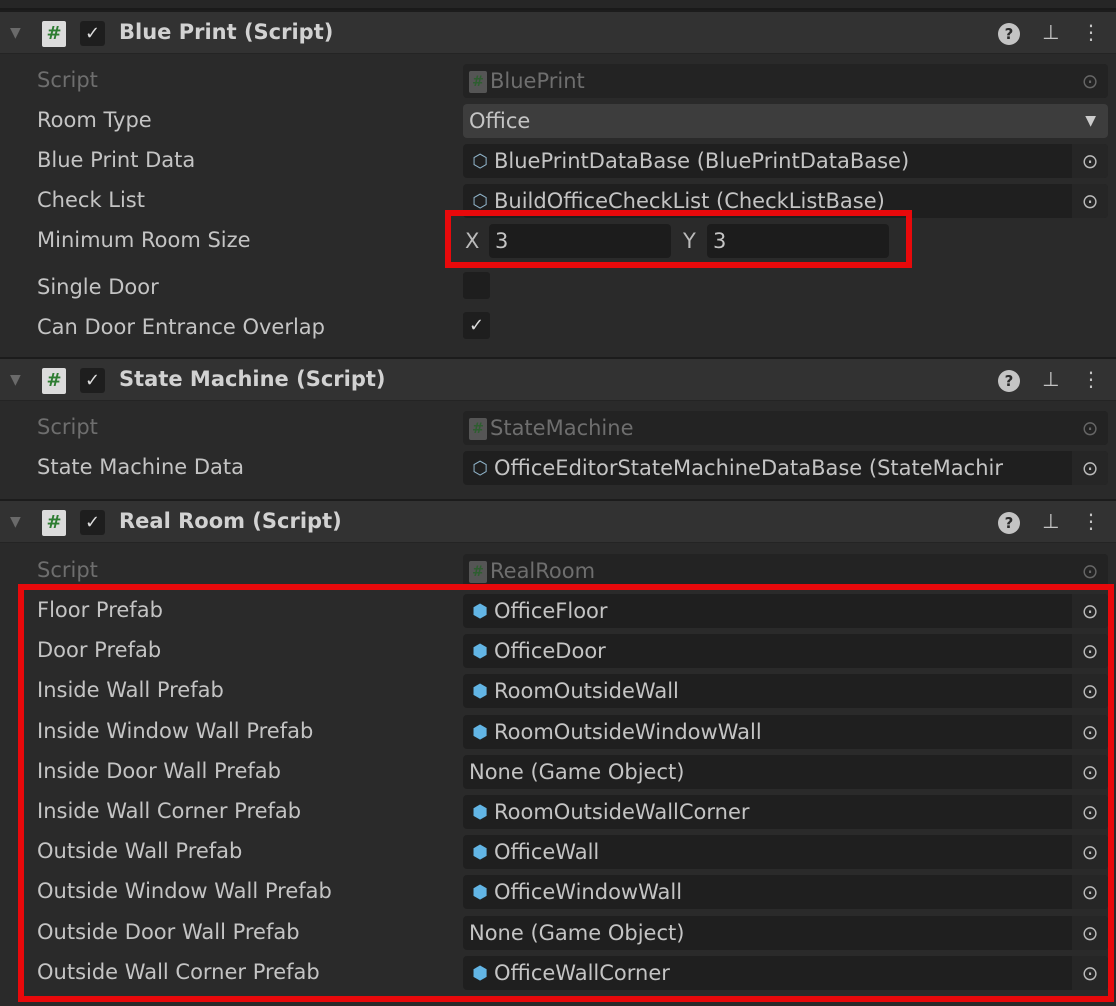 Image resolution: width=1116 pixels, height=1006 pixels. I want to click on field-label: Outside Wall Corner Prefab, so click(178, 971).